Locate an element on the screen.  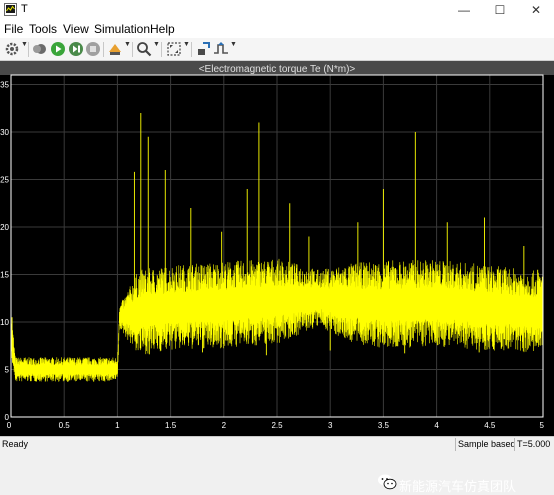
x-tick-label: 3 is located at coordinates (330, 425).